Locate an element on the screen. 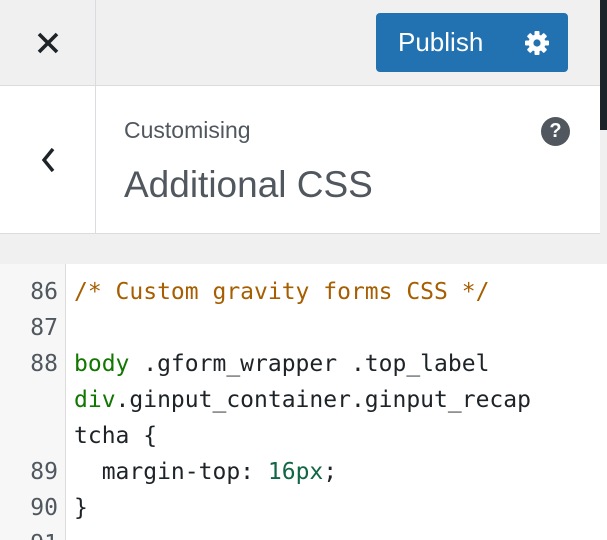  breadcrumb: Customising is located at coordinates (187, 130).